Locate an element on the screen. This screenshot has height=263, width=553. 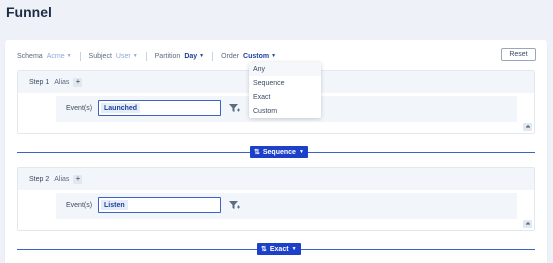
subject-select: User ▼ is located at coordinates (127, 56).